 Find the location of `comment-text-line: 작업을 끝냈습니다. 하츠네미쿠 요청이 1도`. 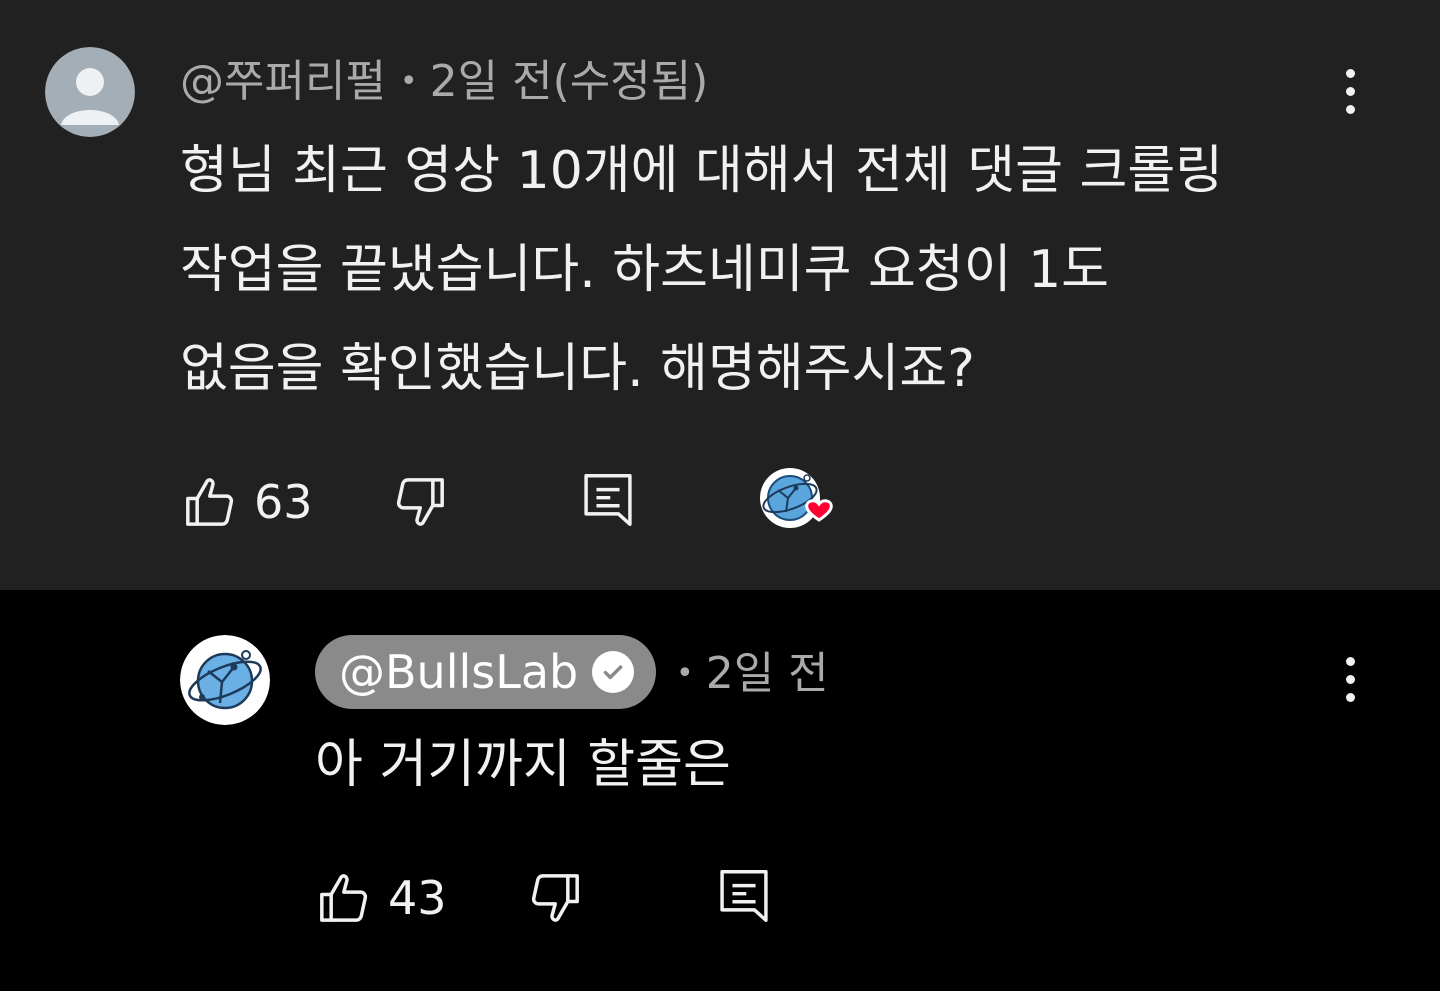

comment-text-line: 작업을 끝냈습니다. 하츠네미쿠 요청이 1도 is located at coordinates (645, 270).